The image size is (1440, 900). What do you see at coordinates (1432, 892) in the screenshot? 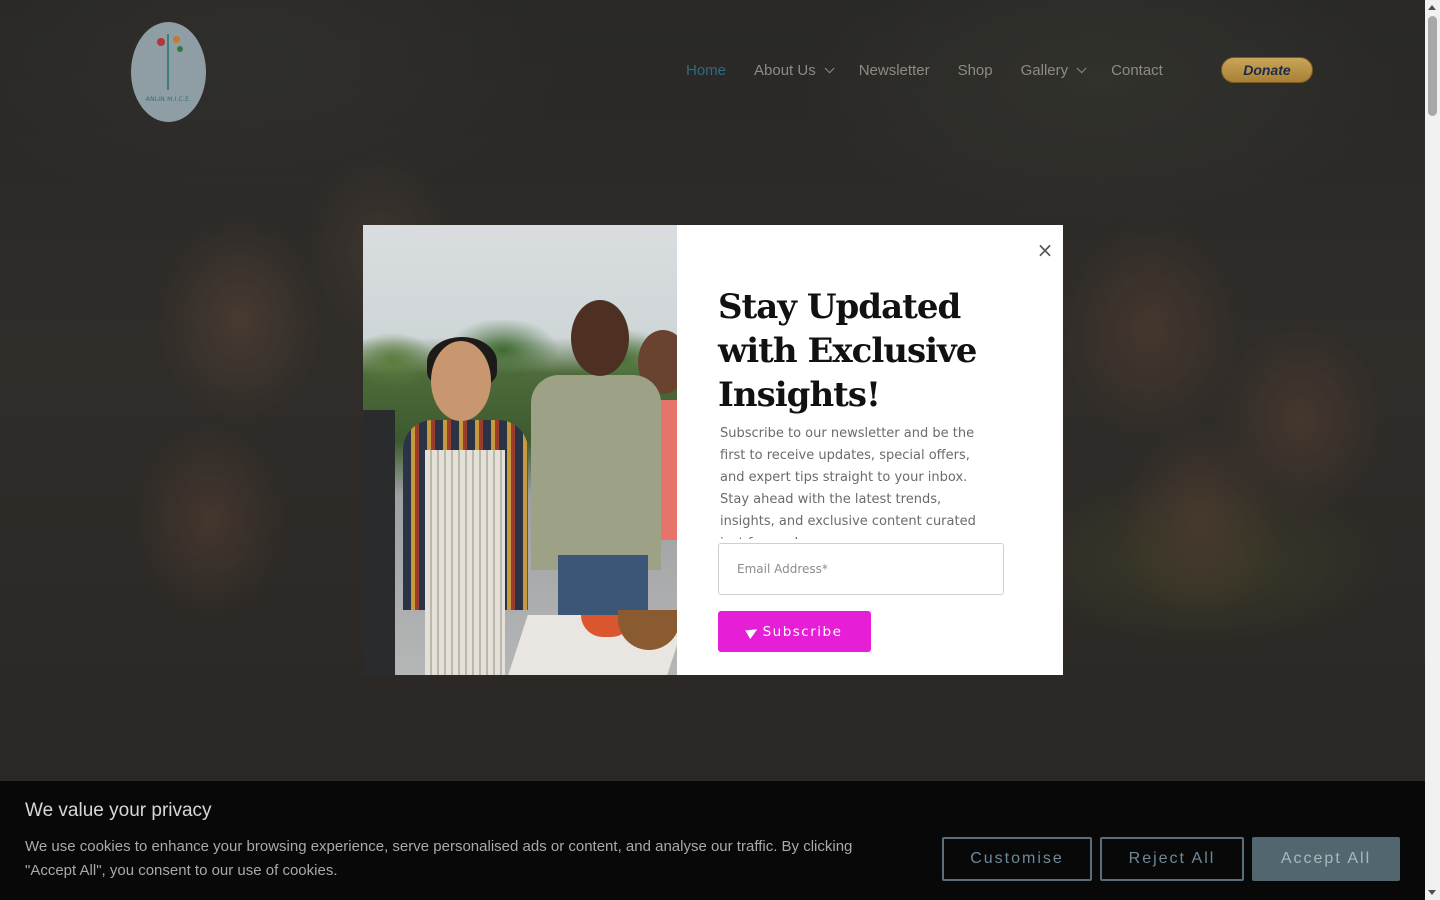
I see `scroll-down-icon` at bounding box center [1432, 892].